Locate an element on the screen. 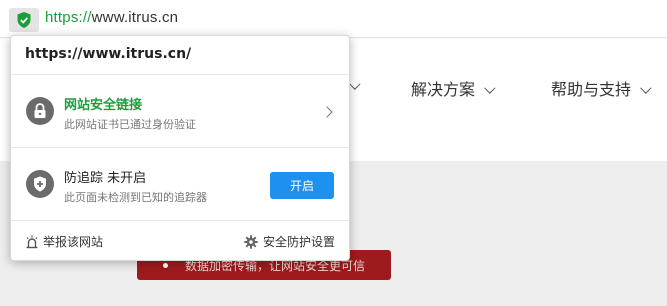 The width and height of the screenshot is (667, 306). nav-item-solutions: 解决方案 is located at coordinates (453, 88).